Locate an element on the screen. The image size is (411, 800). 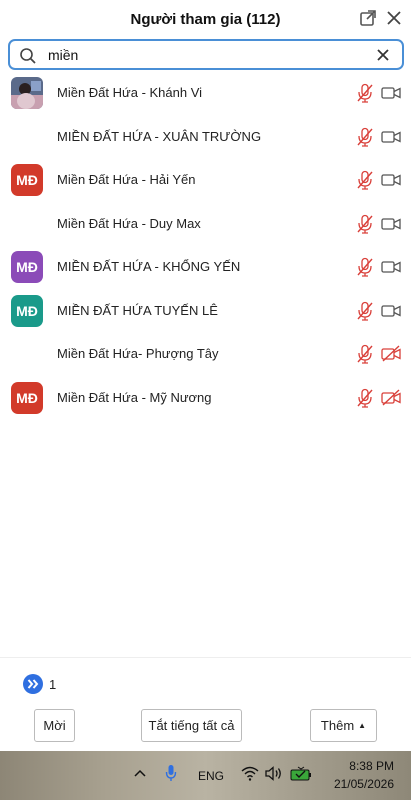
clock-date: 21/05/2026 is located at coordinates (362, 784).